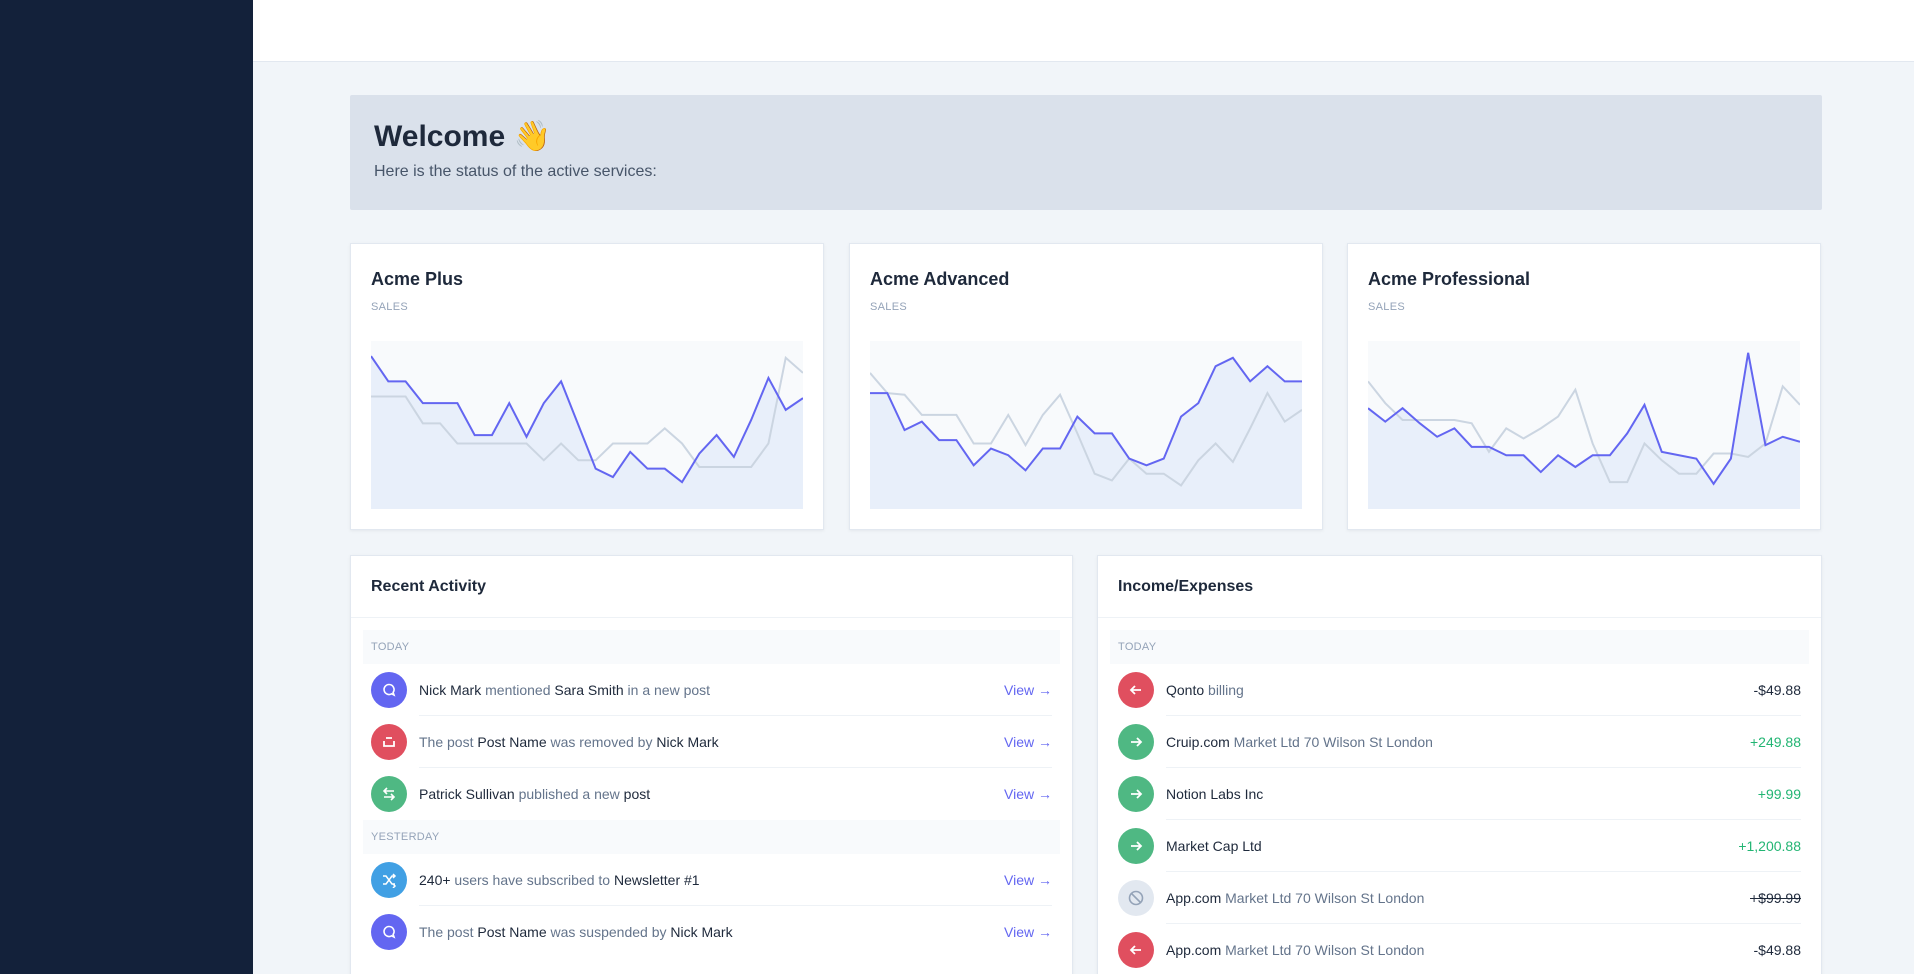 The image size is (1914, 974). I want to click on chart-card-acme-advanced: Acme Advanced SALES, so click(1086, 386).